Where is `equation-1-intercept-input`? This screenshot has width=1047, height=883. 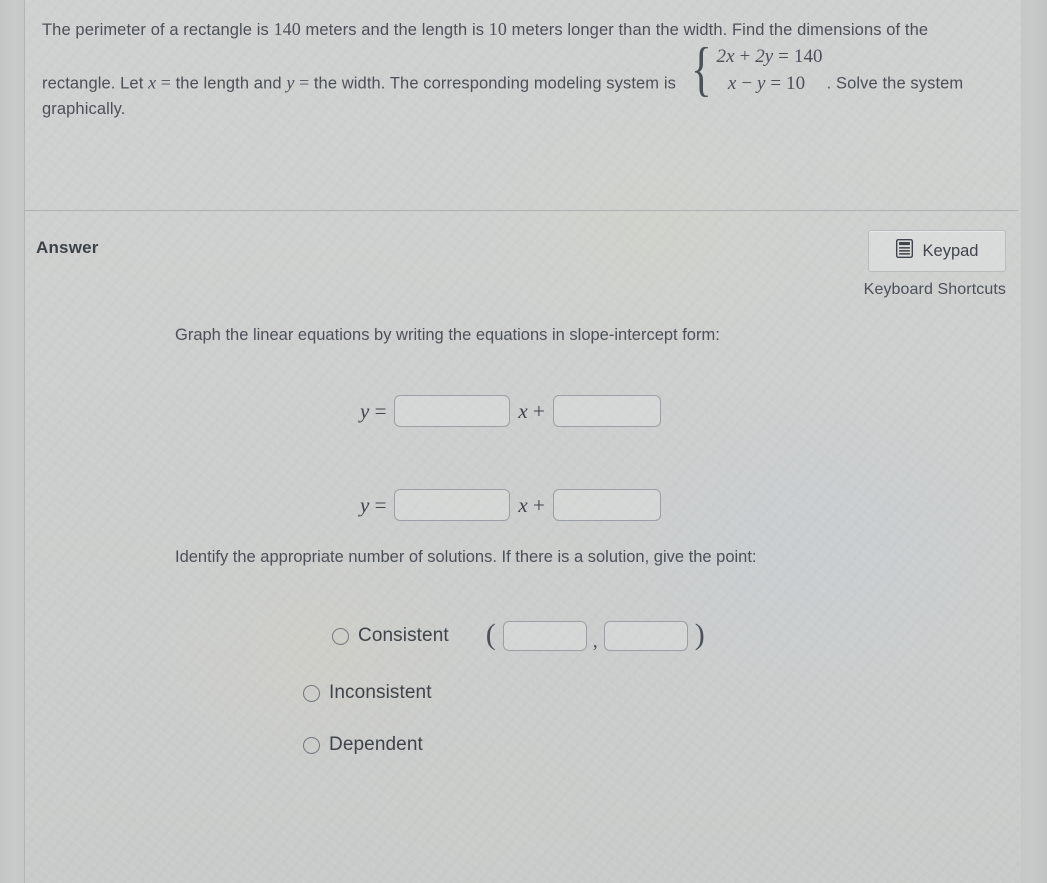
equation-1-intercept-input is located at coordinates (606, 411).